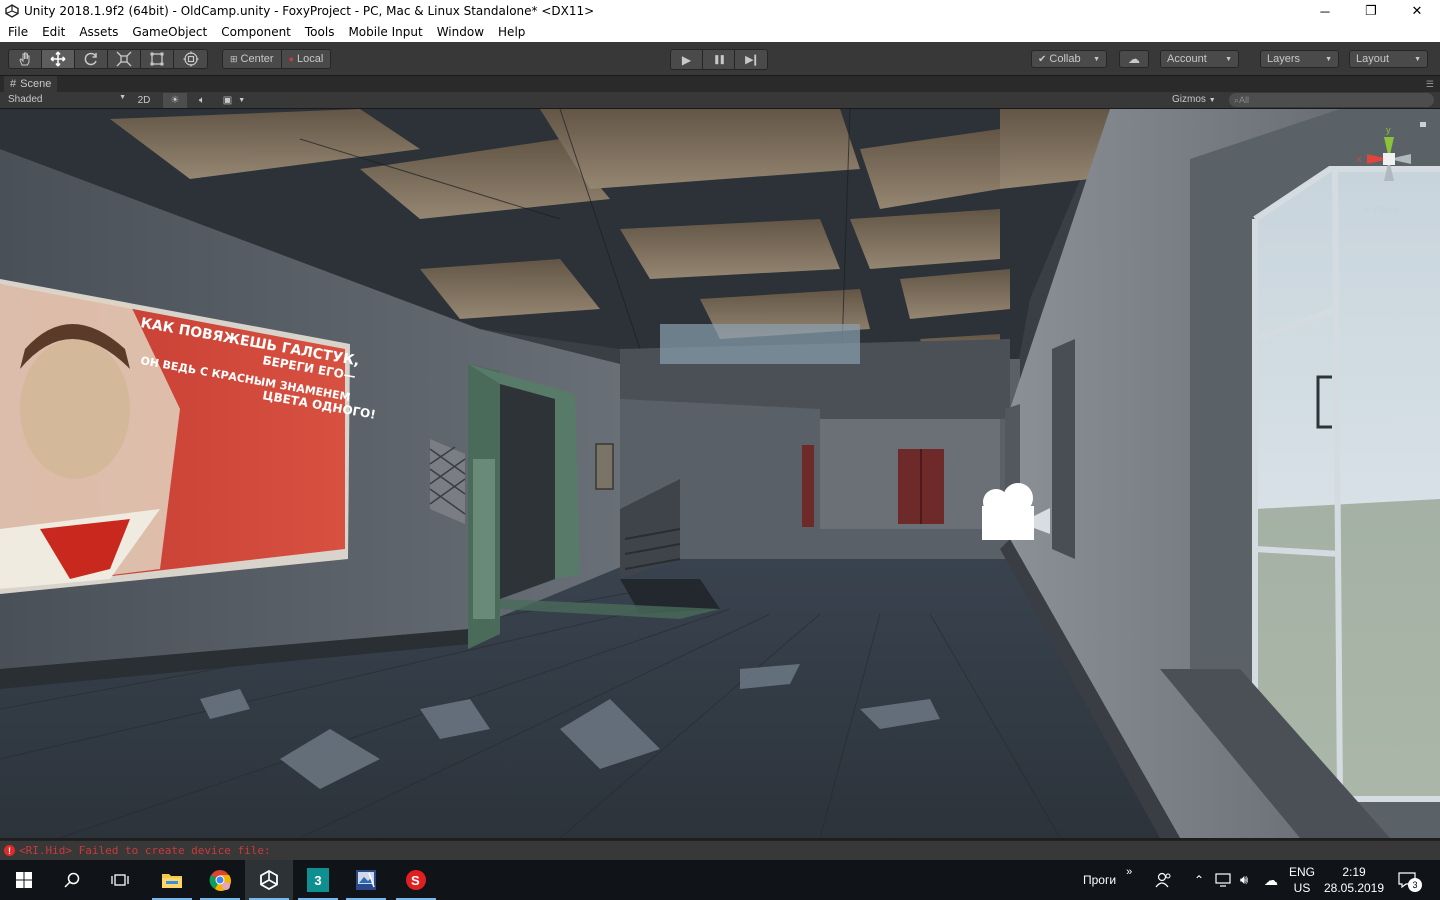  I want to click on menu-file: File, so click(17, 32).